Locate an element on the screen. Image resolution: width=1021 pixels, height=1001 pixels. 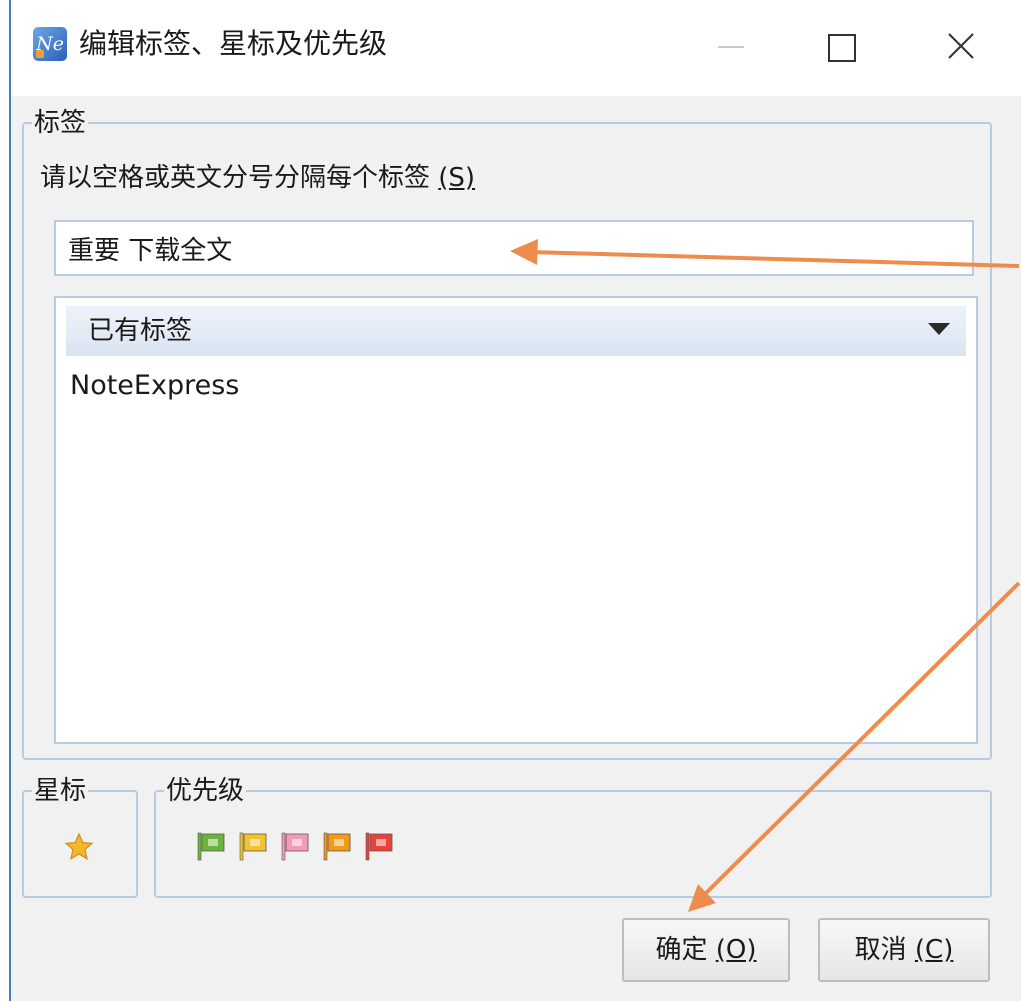
cancel-button-label: 取消 is located at coordinates (884, 950).